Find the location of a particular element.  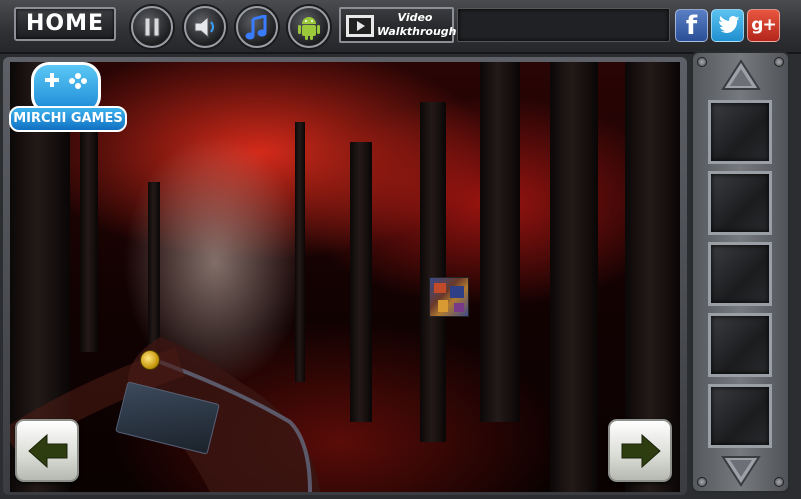

twitter-bird-icon is located at coordinates (728, 24).